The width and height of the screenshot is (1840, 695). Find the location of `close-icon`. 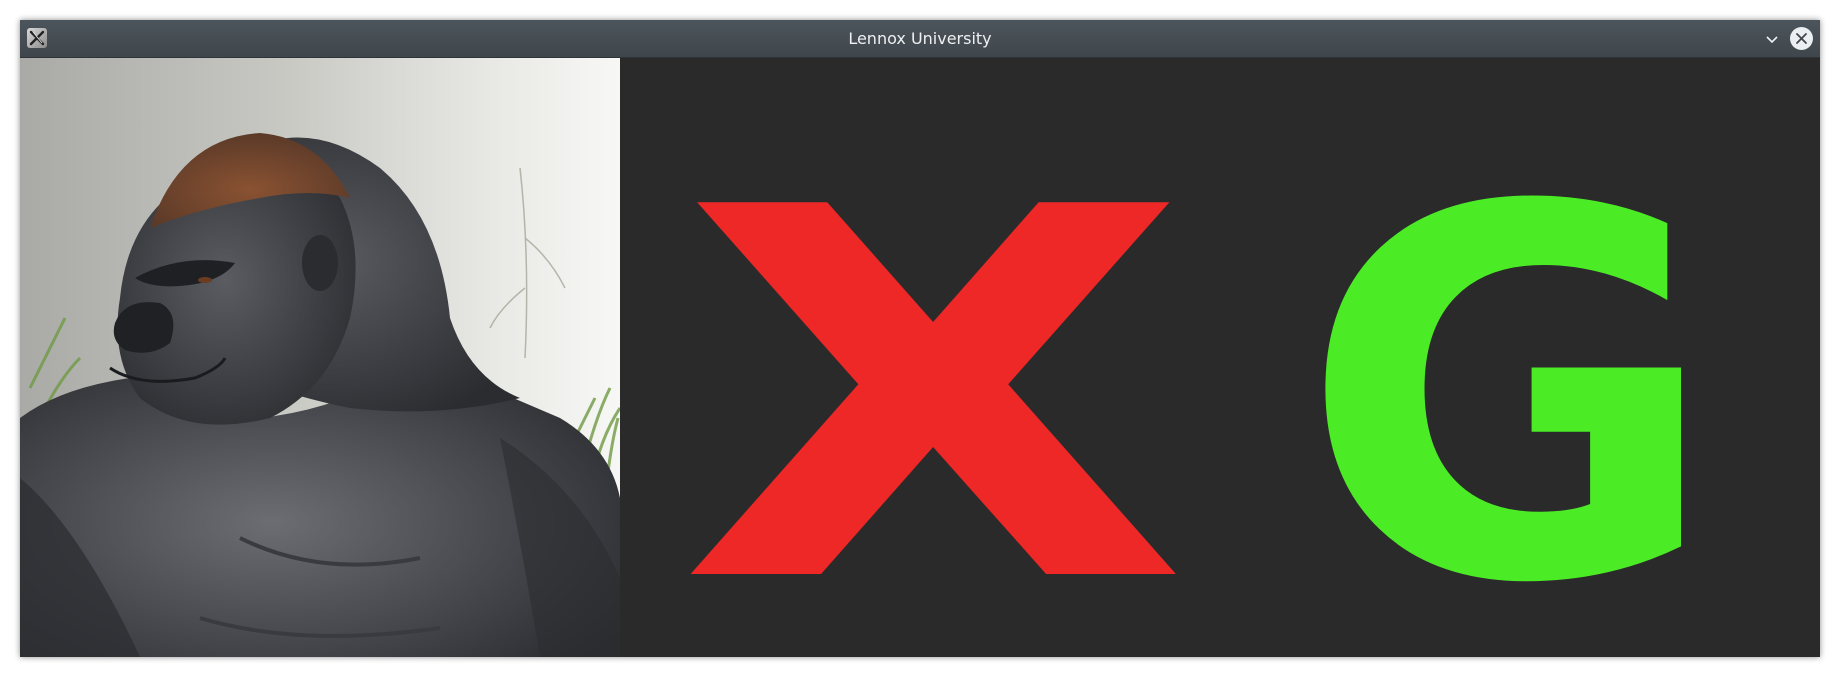

close-icon is located at coordinates (1801, 38).